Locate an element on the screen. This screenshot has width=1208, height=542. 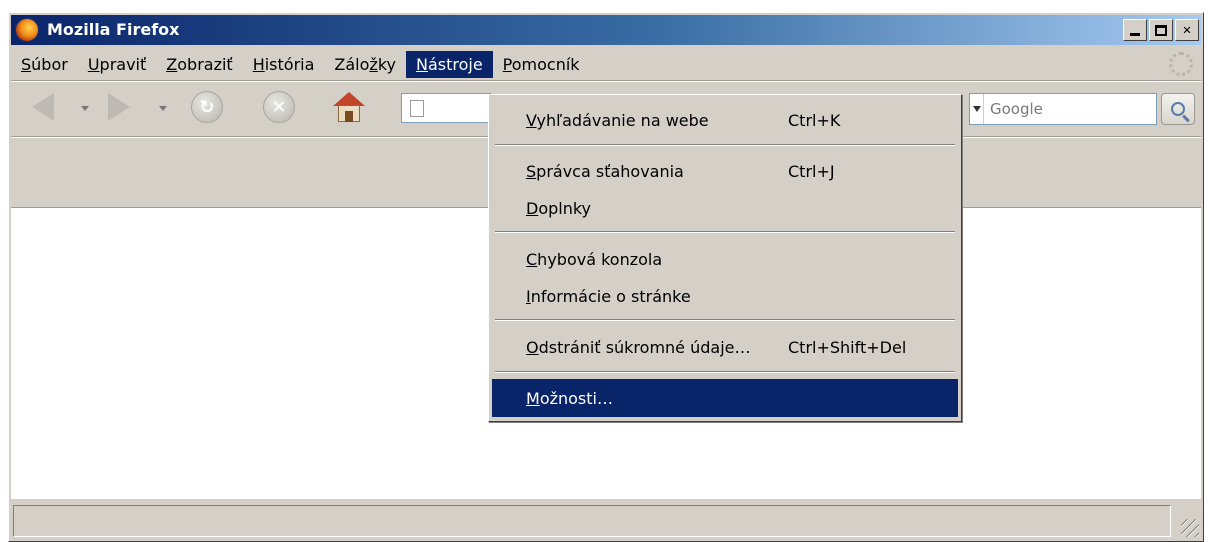
reload-button: ↻ is located at coordinates (207, 107).